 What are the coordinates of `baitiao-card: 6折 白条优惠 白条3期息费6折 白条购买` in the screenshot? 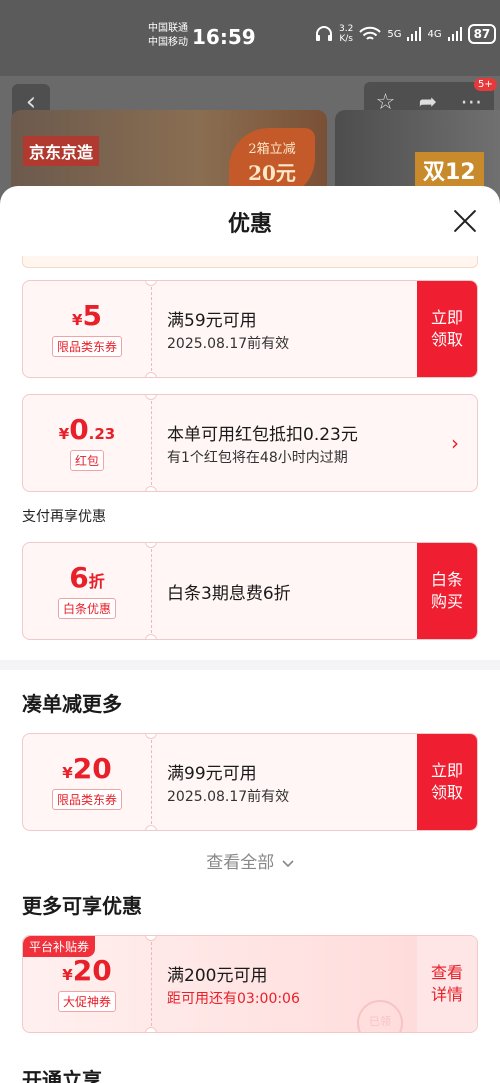 It's located at (250, 591).